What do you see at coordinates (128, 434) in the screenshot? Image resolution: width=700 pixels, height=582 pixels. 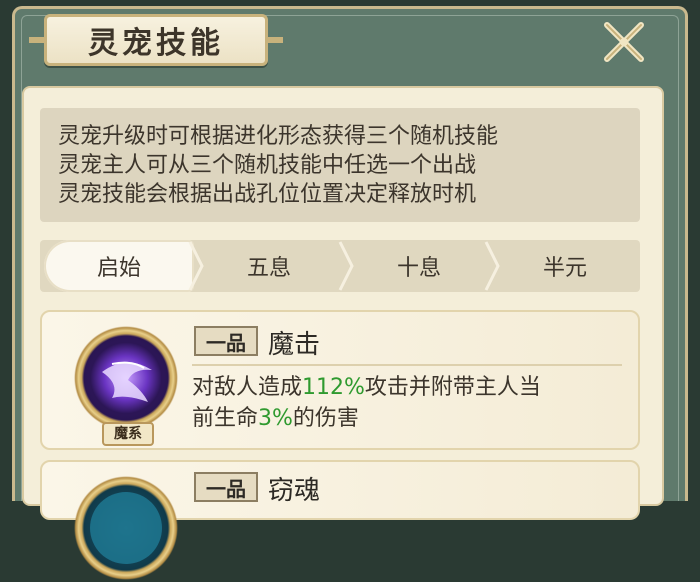 I see `skill-type-tag: 魔系` at bounding box center [128, 434].